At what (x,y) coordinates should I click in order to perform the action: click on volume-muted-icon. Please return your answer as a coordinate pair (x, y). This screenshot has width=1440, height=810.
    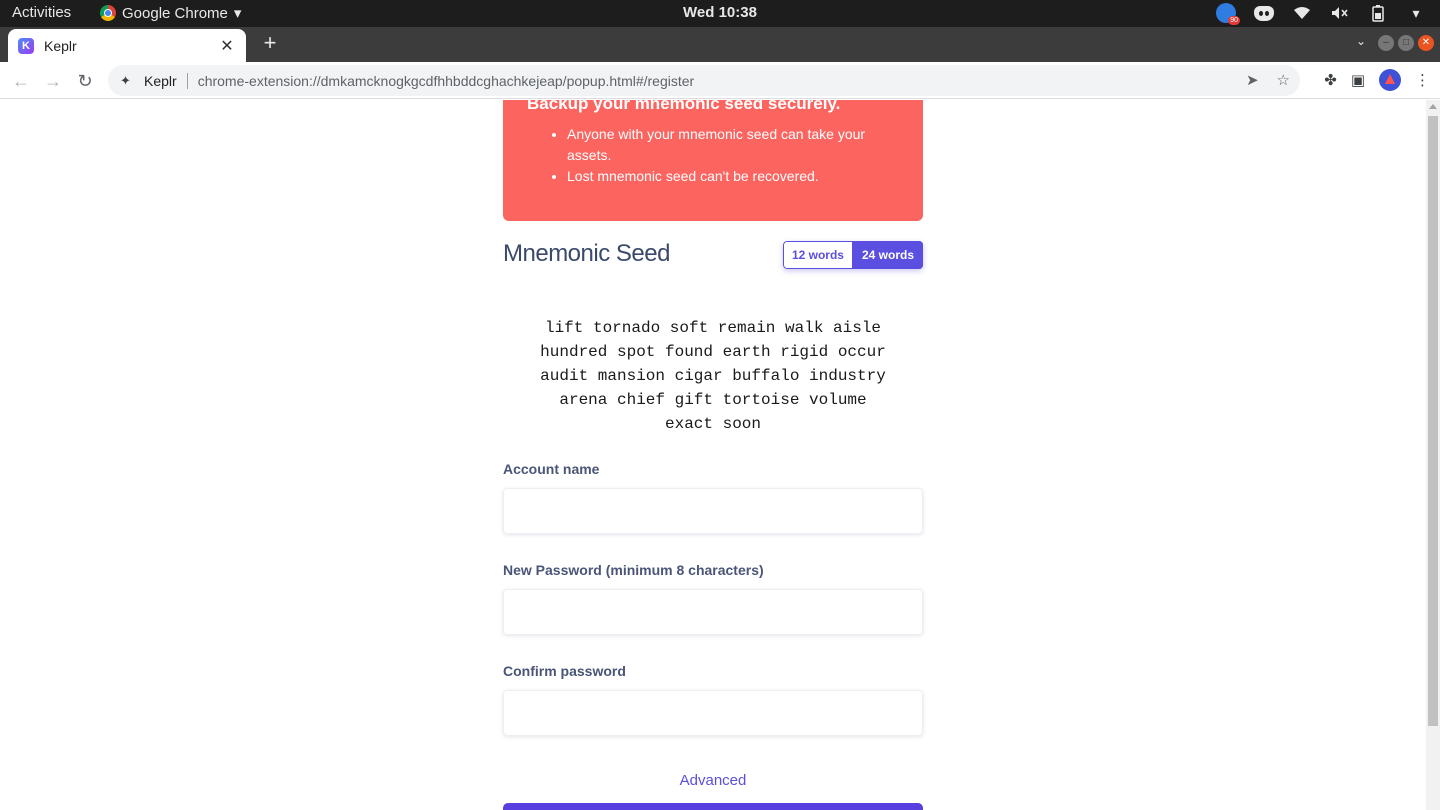
    Looking at the image, I should click on (1340, 13).